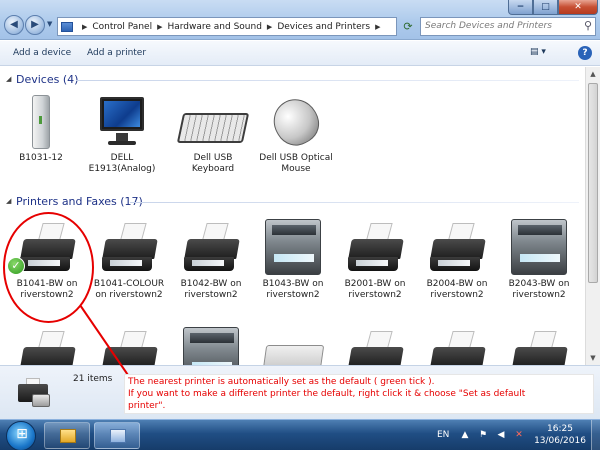 The height and width of the screenshot is (450, 600). What do you see at coordinates (560, 435) in the screenshot?
I see `system-clock: 16:25 13/06/2016` at bounding box center [560, 435].